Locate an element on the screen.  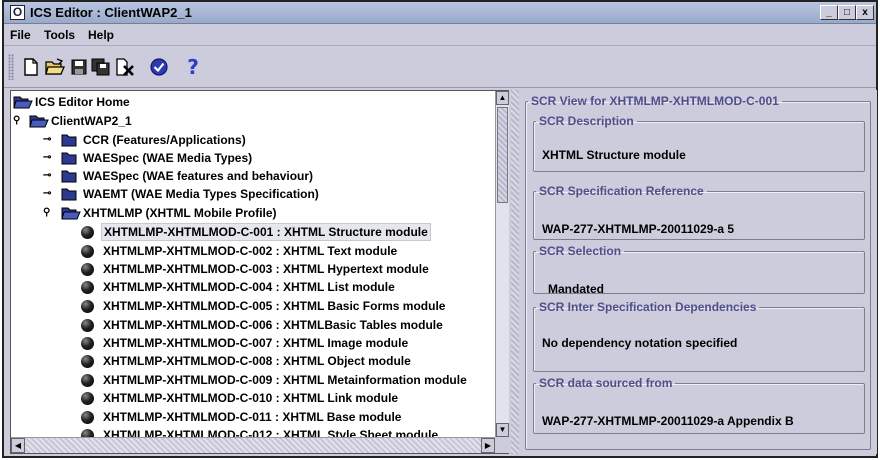
help-icon: ? is located at coordinates (193, 67).